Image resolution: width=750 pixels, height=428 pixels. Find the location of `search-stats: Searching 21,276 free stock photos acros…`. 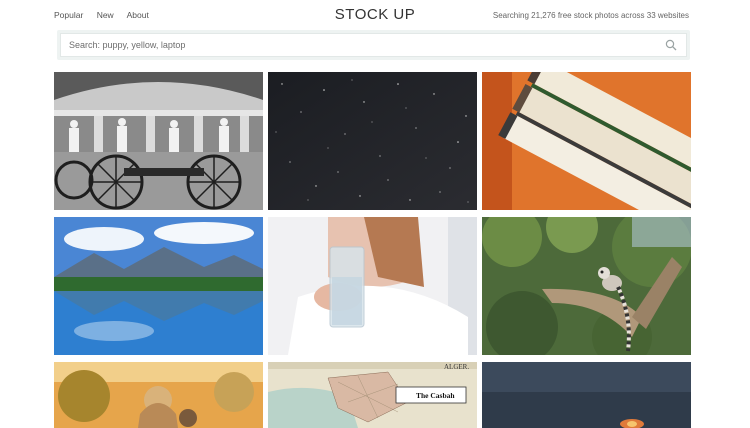

search-stats: Searching 21,276 free stock photos acros… is located at coordinates (590, 15).